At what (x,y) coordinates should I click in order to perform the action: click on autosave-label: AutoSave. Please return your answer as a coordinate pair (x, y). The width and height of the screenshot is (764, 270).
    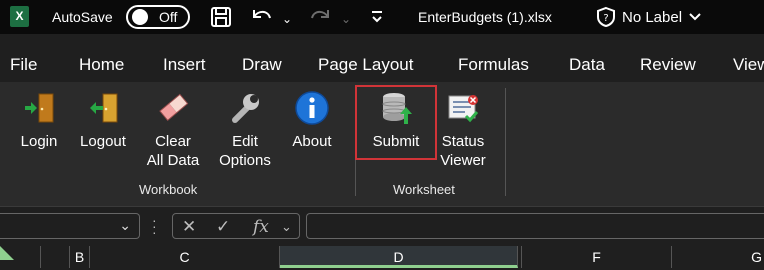
    Looking at the image, I should click on (82, 17).